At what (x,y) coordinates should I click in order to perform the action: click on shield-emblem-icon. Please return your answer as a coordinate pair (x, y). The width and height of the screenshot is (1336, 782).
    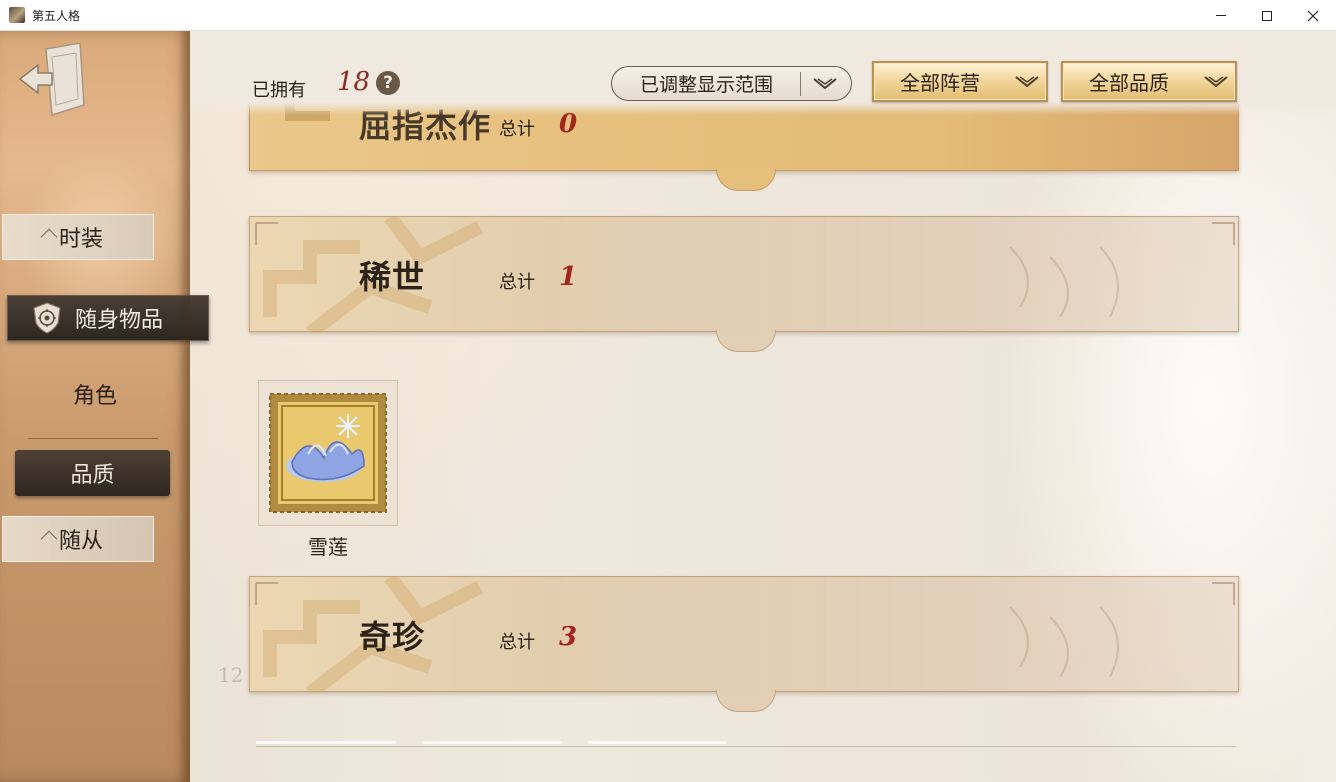
    Looking at the image, I should click on (47, 318).